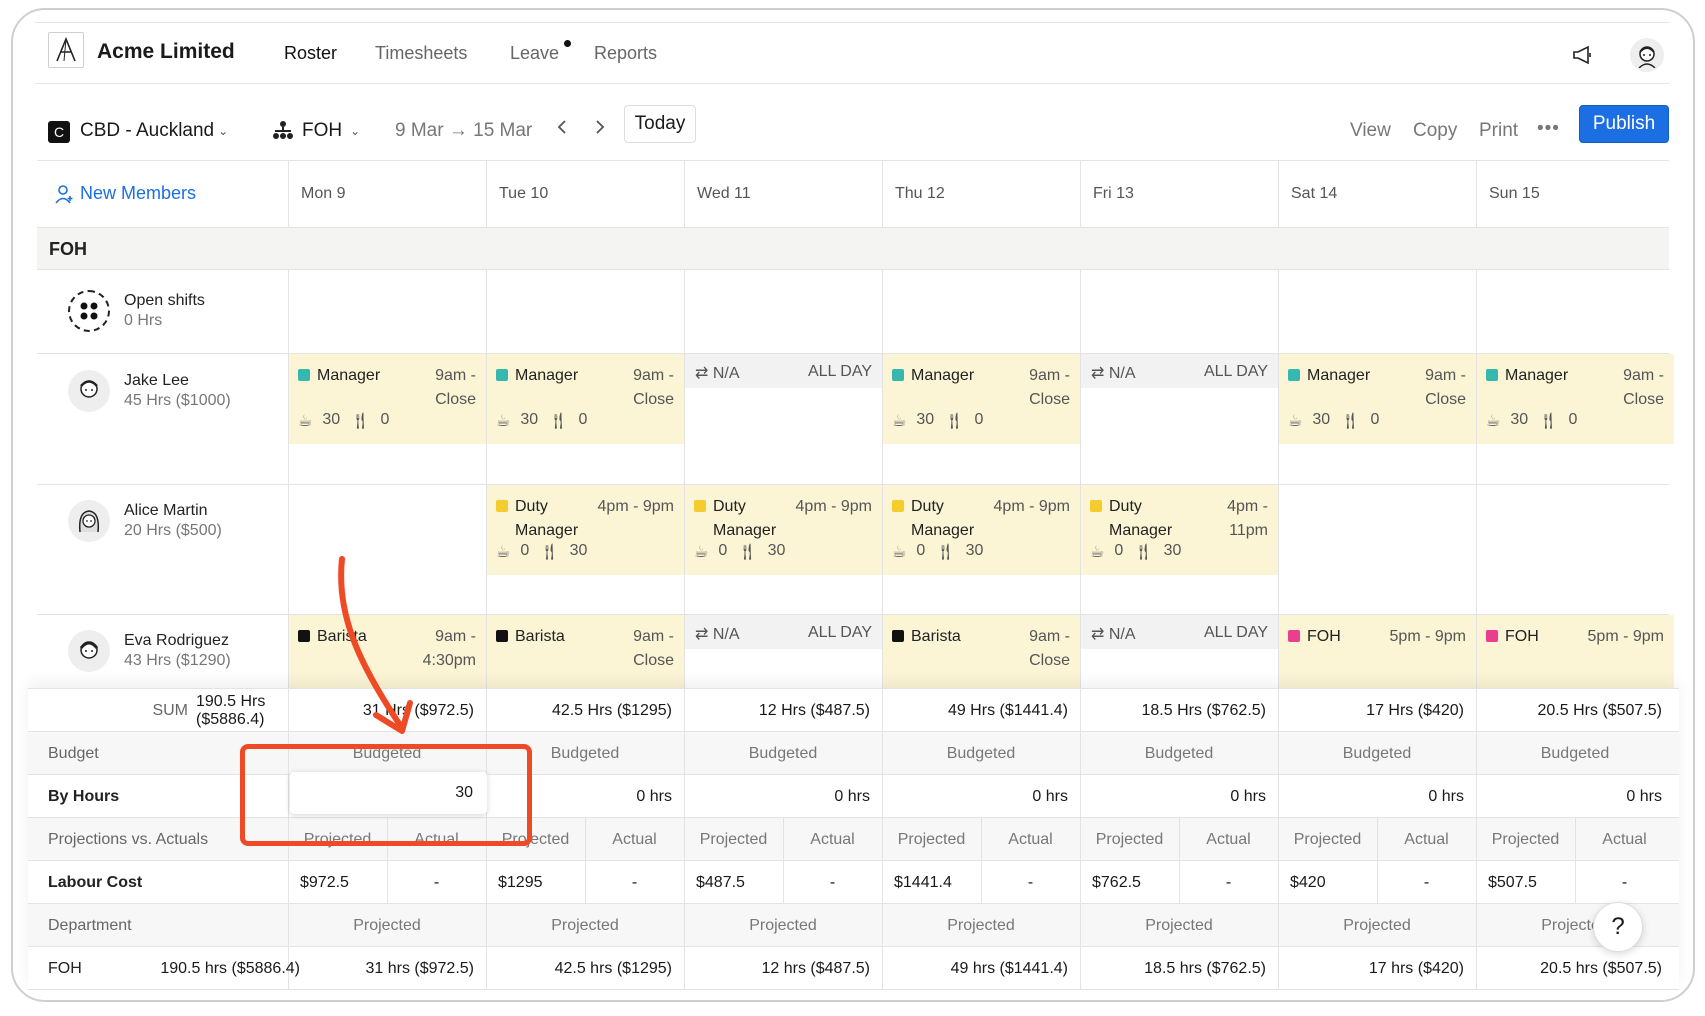  What do you see at coordinates (355, 131) in the screenshot?
I see `chevron-down-icon: ⌄` at bounding box center [355, 131].